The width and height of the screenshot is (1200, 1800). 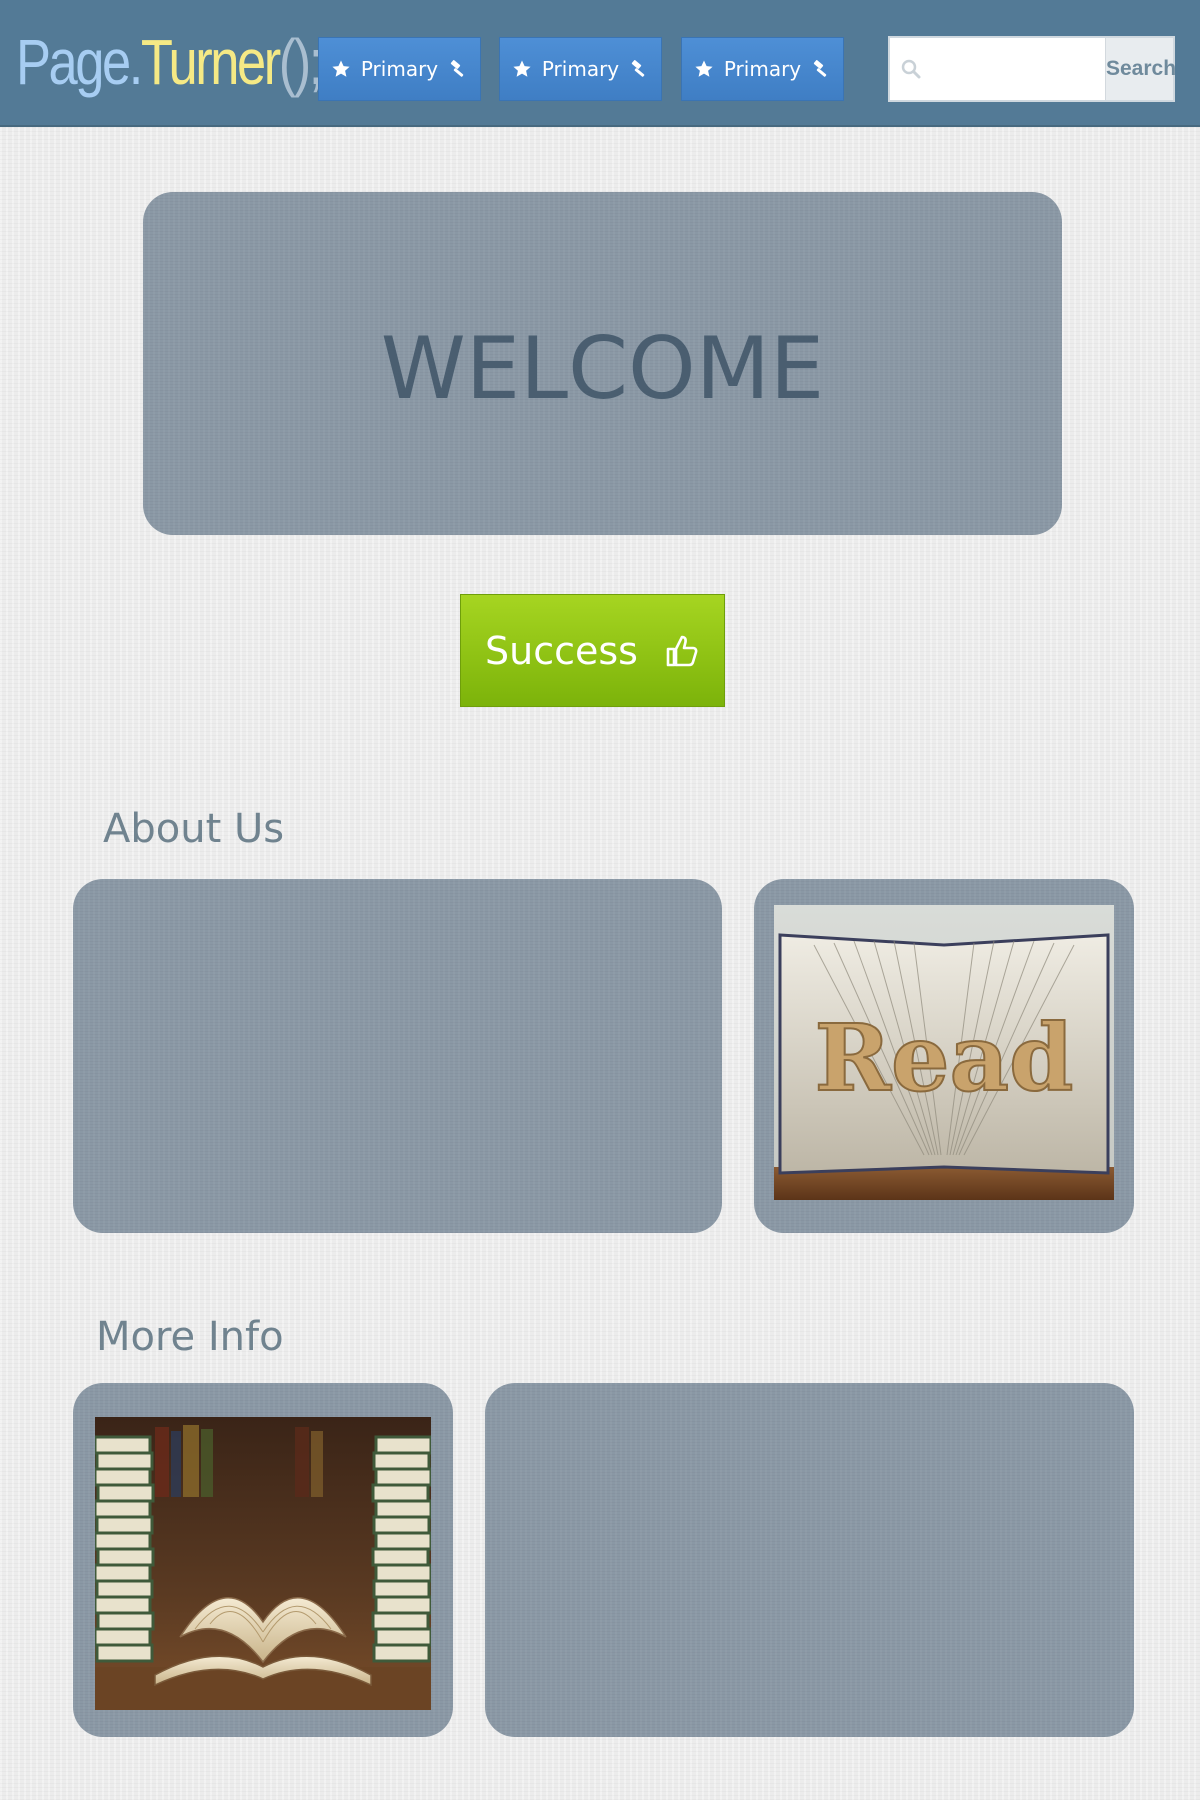 I want to click on about-us-heading: About Us, so click(x=194, y=829).